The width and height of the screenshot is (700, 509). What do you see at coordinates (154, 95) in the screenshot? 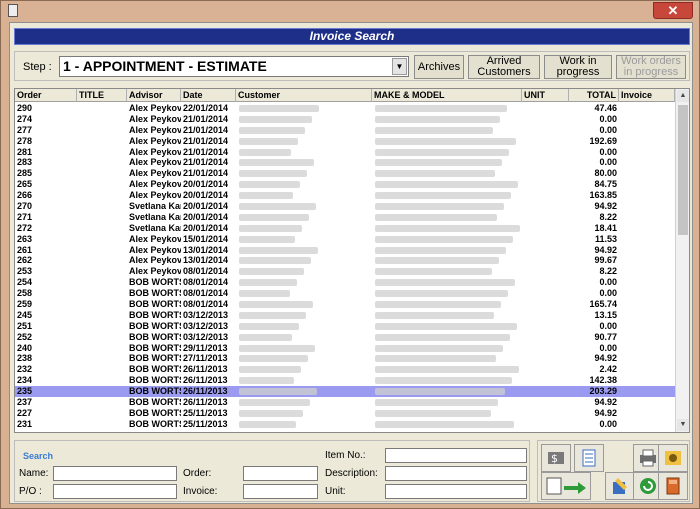
I see `column-header-advisor: Advisor` at bounding box center [154, 95].